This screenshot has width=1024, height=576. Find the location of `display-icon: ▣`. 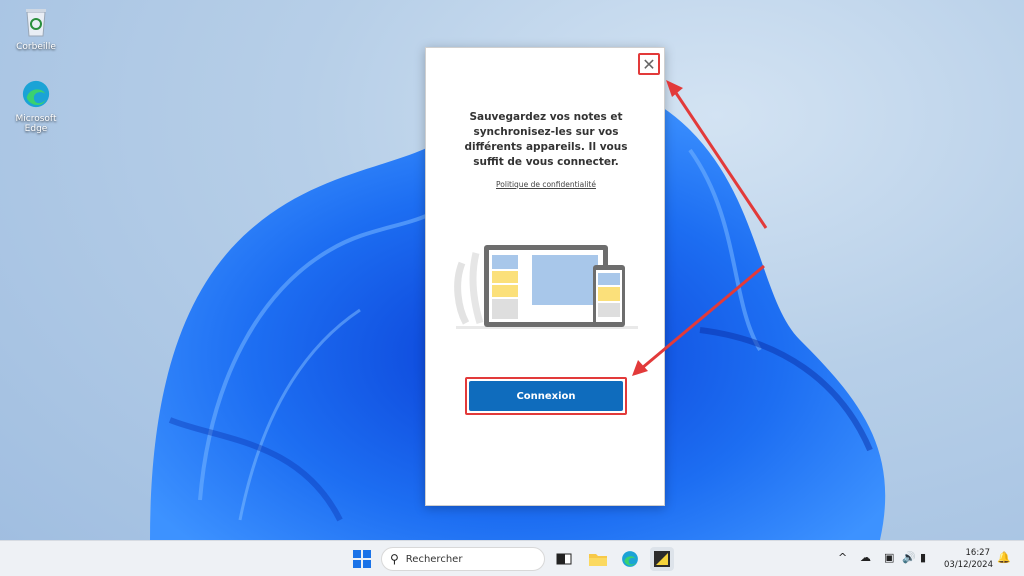

display-icon: ▣ is located at coordinates (889, 557).